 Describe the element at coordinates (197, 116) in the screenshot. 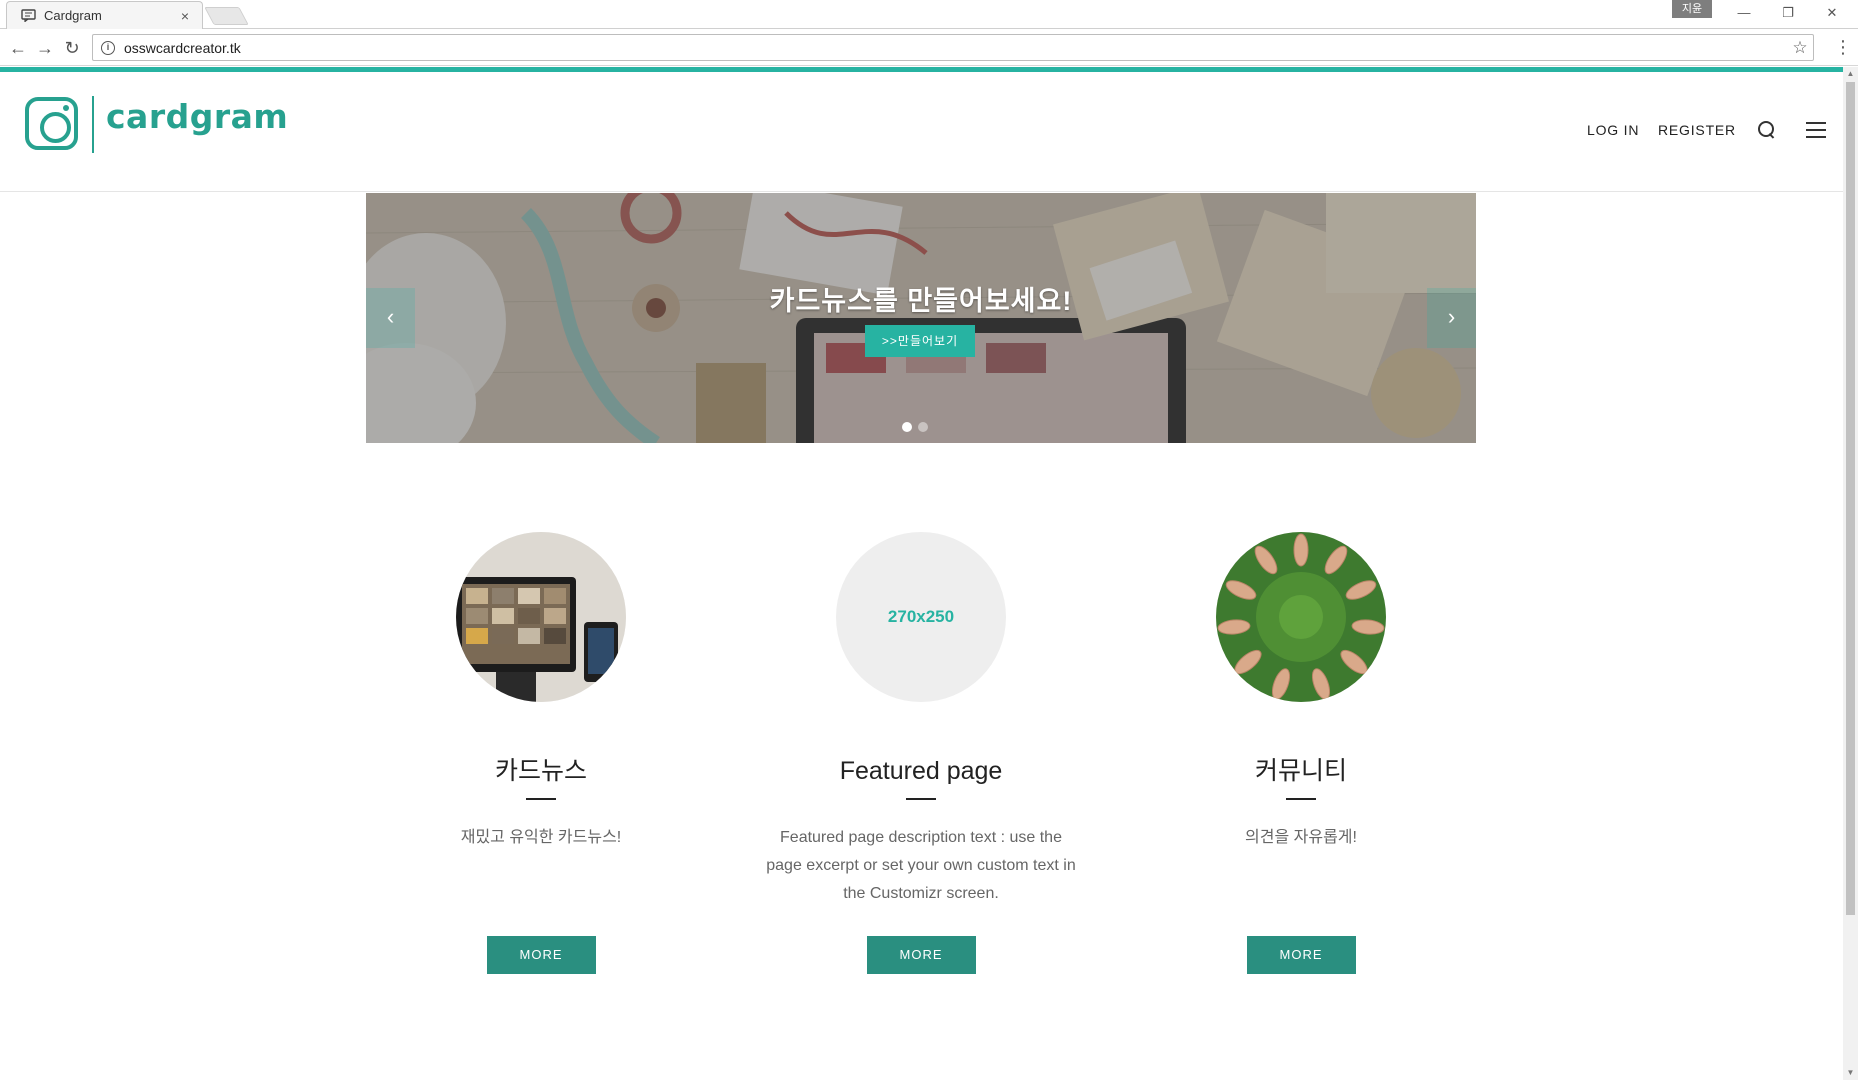

I see `site-logo-text: cardgram` at that location.